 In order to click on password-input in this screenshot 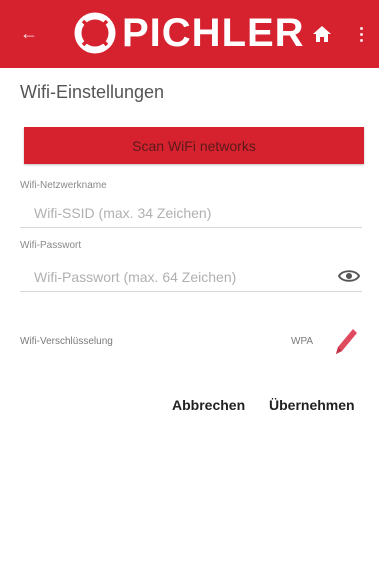, I will do `click(184, 277)`.